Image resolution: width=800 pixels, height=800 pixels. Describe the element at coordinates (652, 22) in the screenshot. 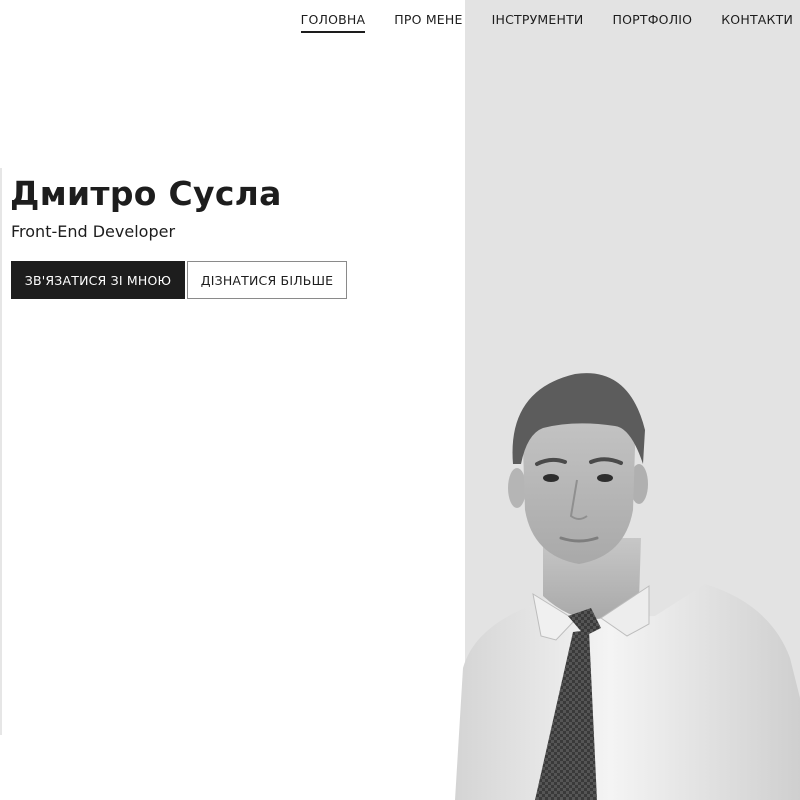

I see `nav-item-portfolio: ПОРТФОЛІО` at that location.